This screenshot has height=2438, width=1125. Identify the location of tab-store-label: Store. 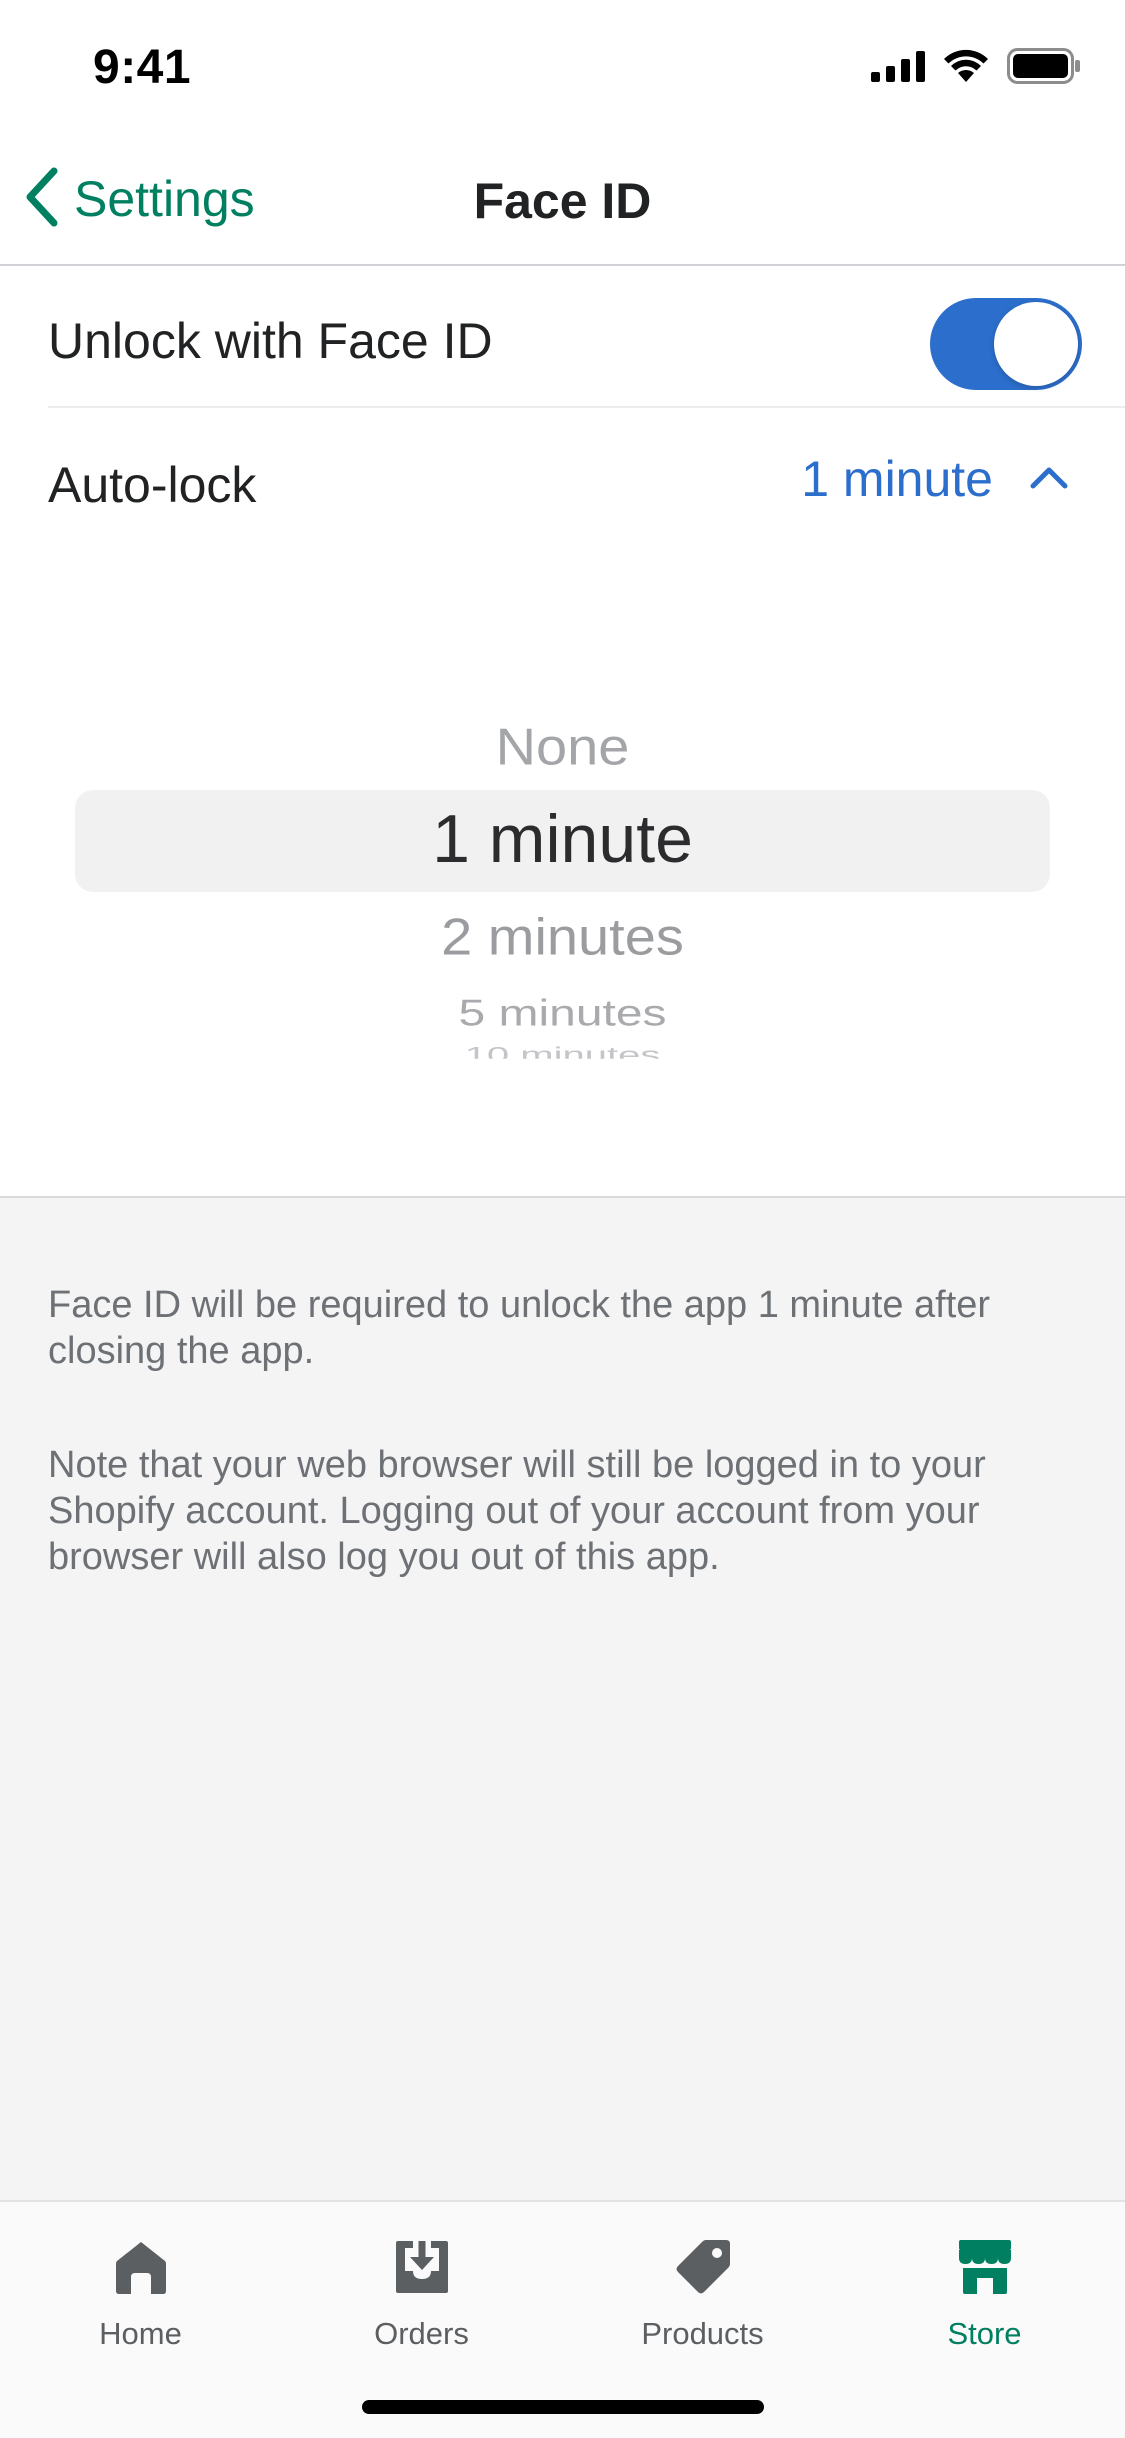
(984, 2333).